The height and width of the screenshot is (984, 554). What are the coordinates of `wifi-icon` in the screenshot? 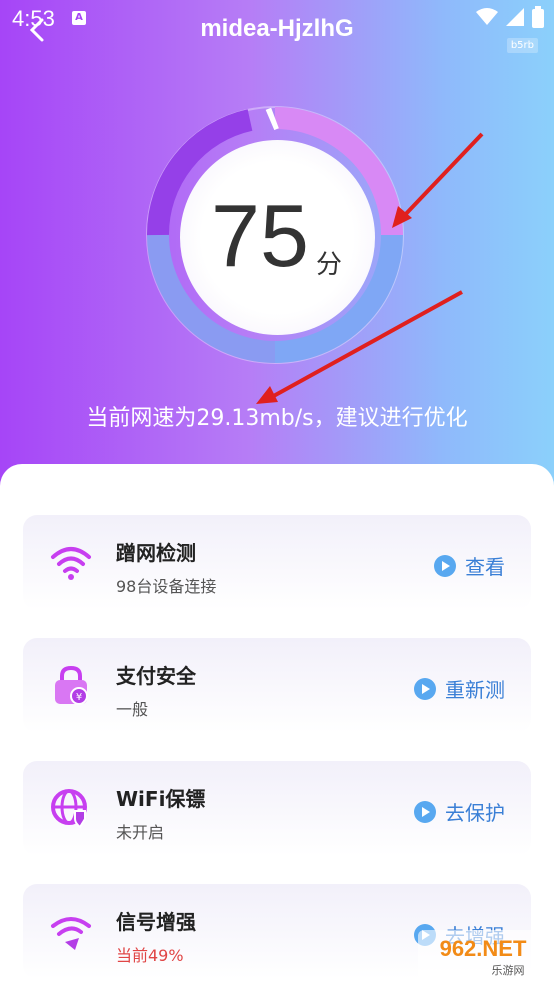 It's located at (71, 563).